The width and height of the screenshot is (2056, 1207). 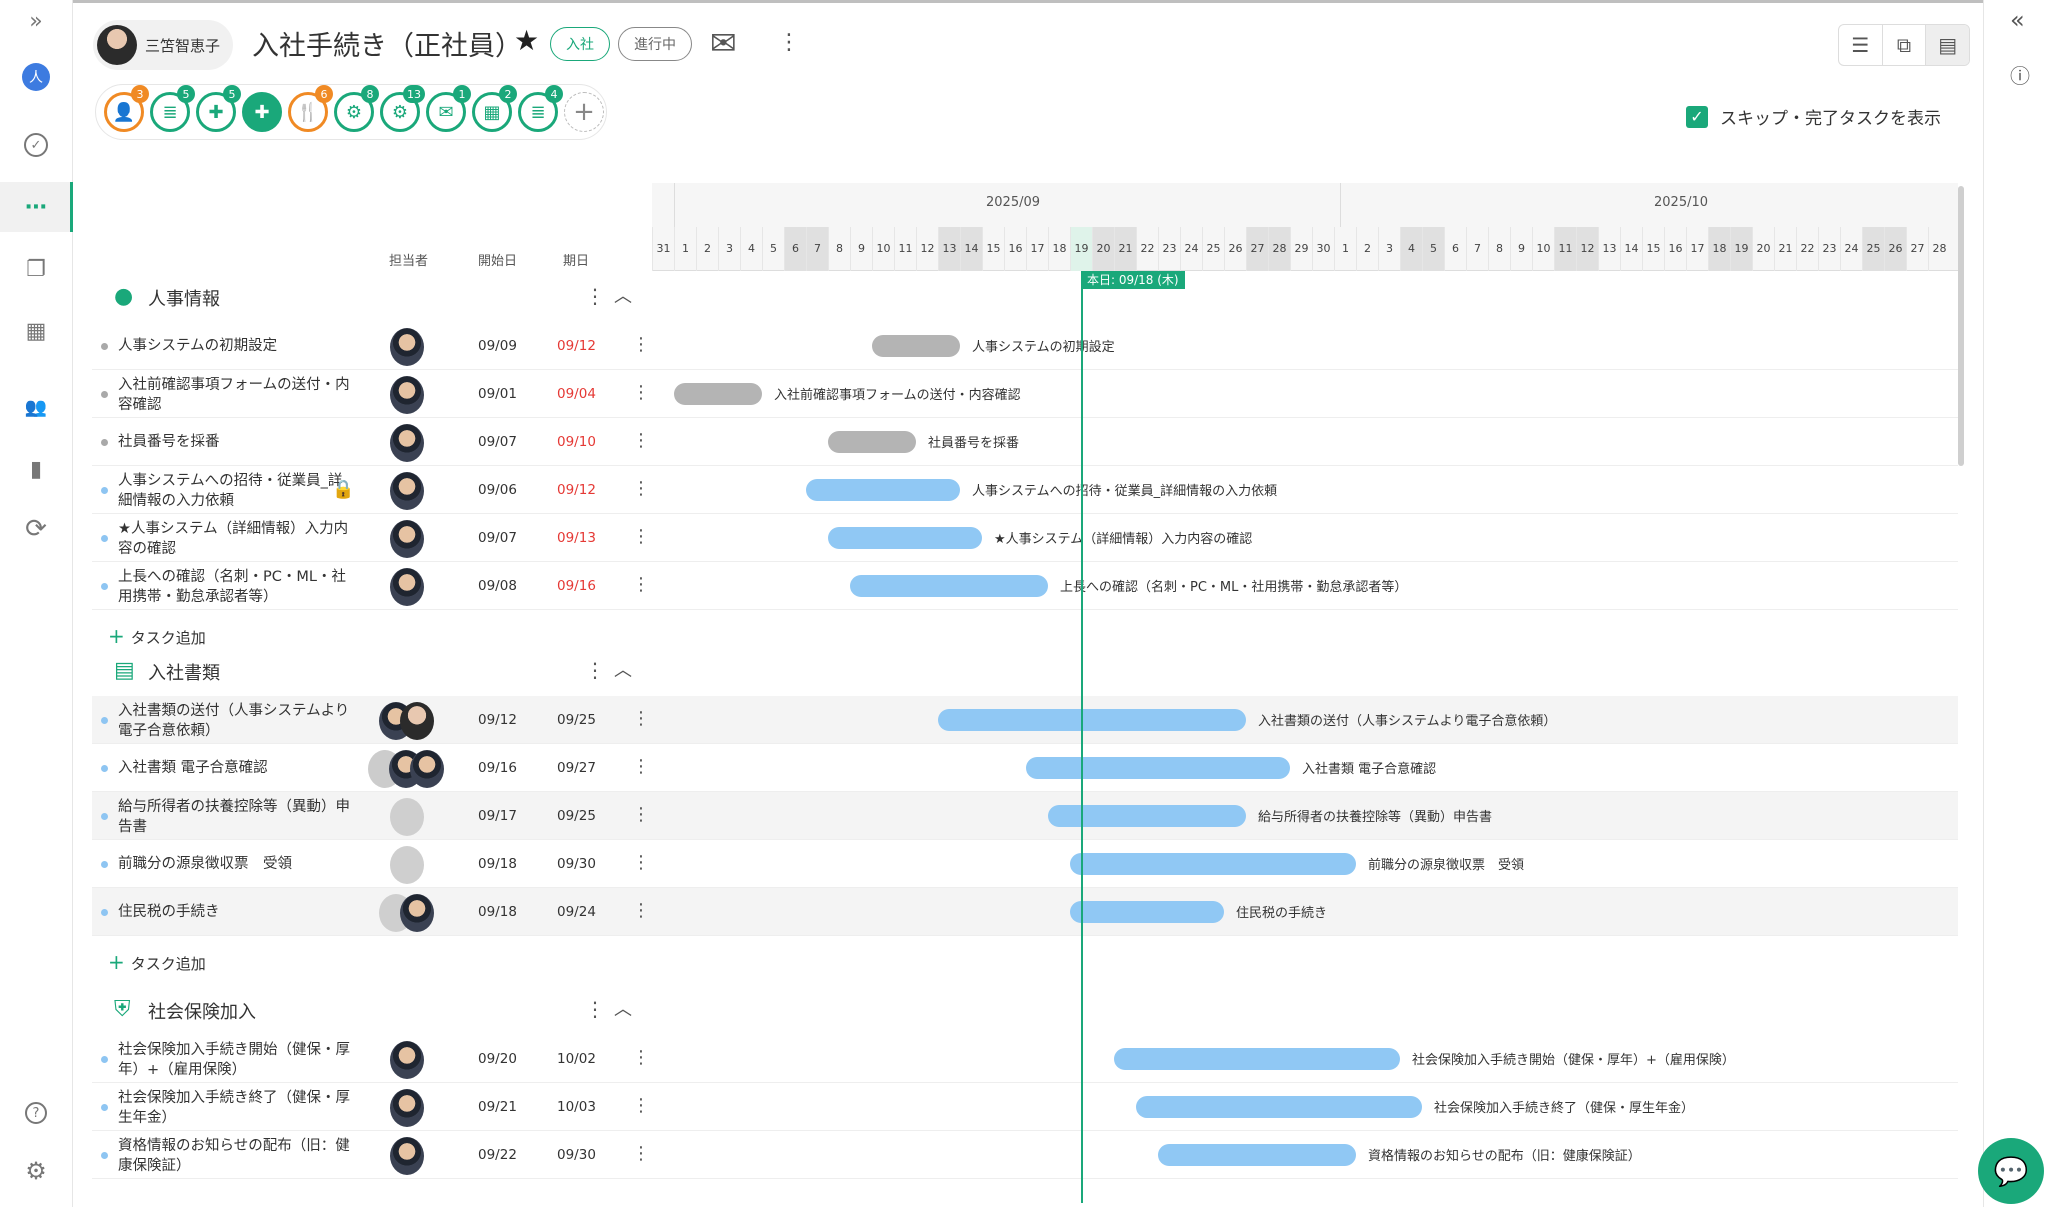 I want to click on task-name: 住民税の手続き, so click(x=237, y=912).